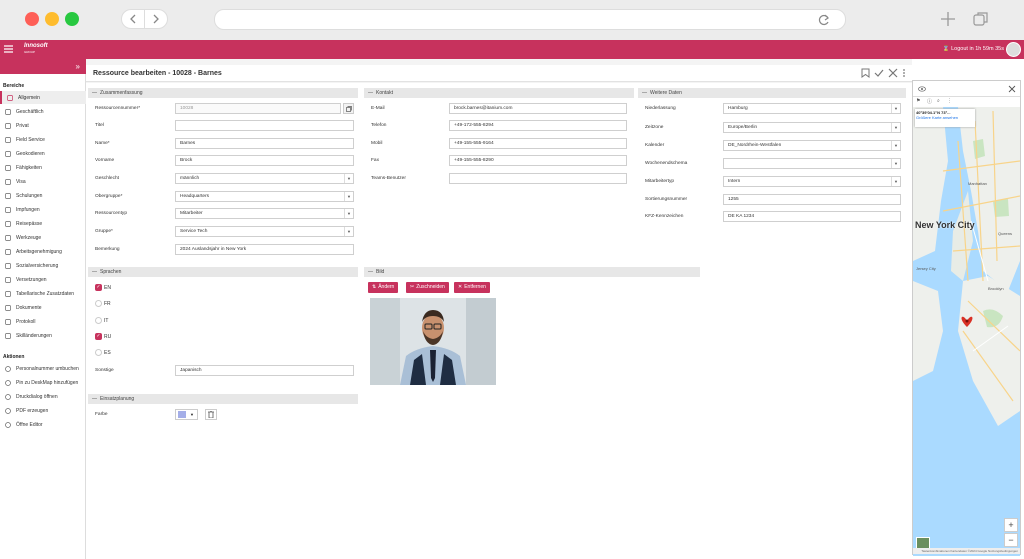 This screenshot has width=1024, height=559. What do you see at coordinates (43, 125) in the screenshot?
I see `sidebar-item-privat: Privat` at bounding box center [43, 125].